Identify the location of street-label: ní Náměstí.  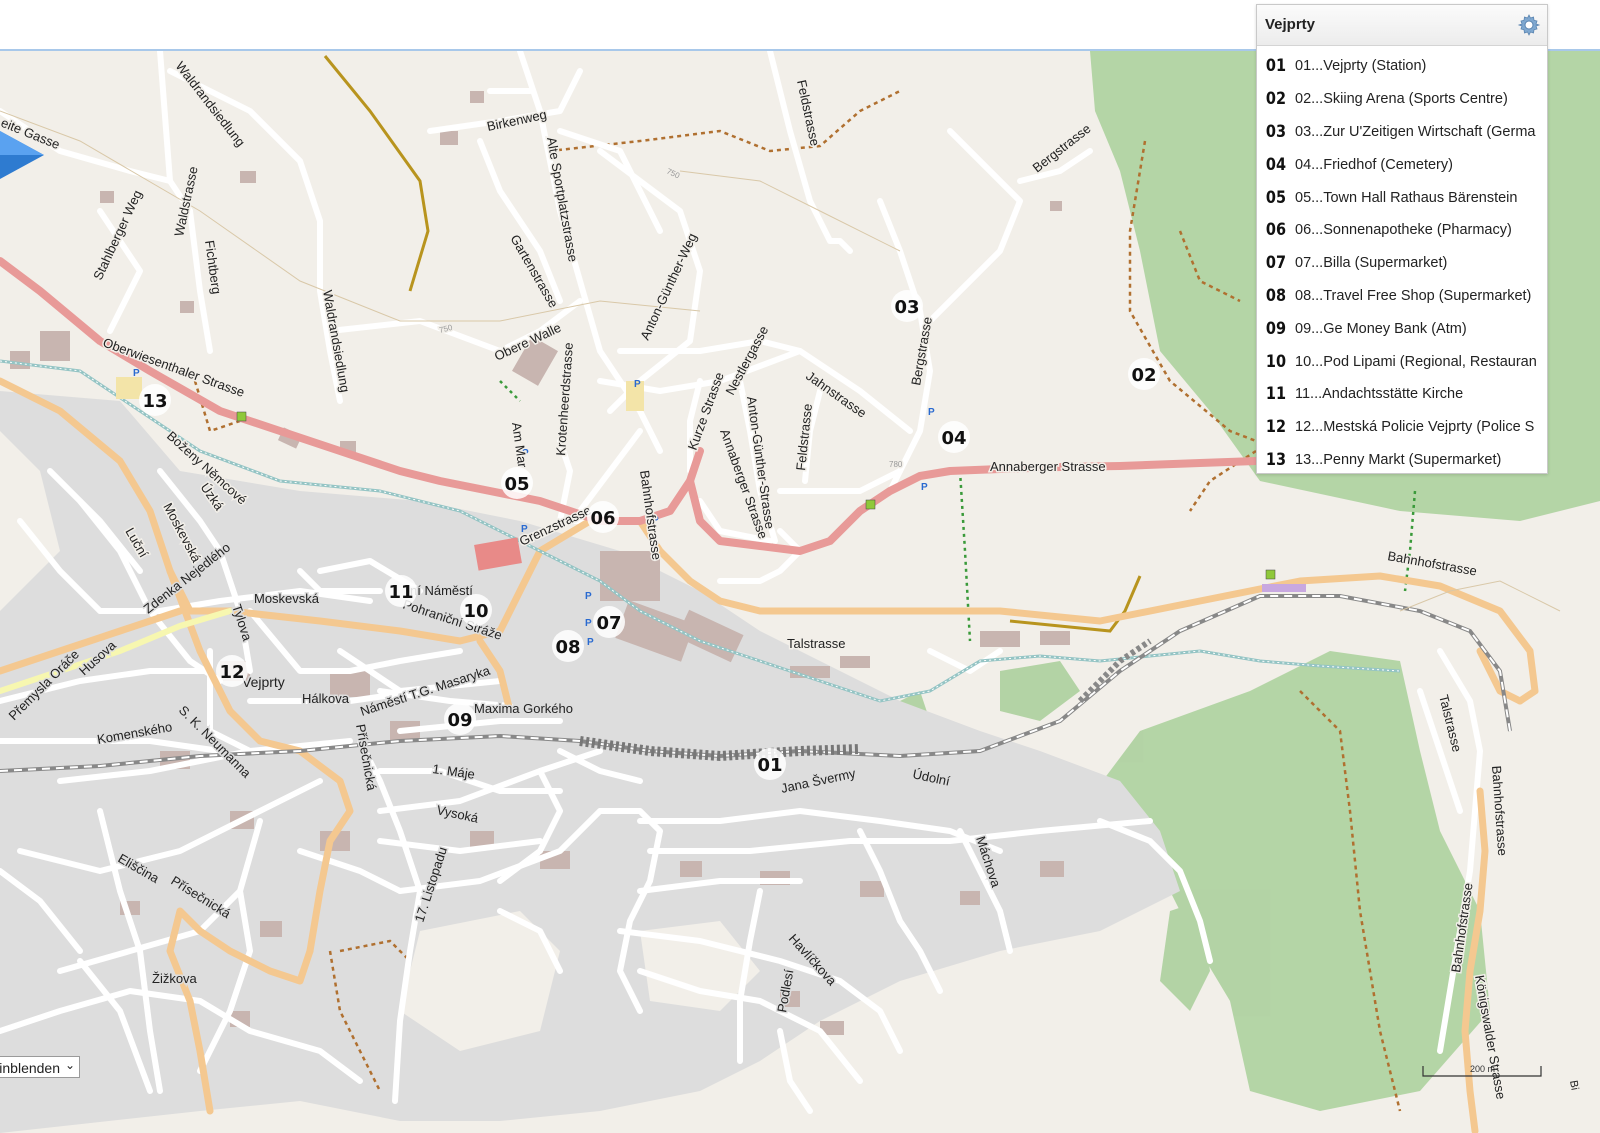
(441, 590).